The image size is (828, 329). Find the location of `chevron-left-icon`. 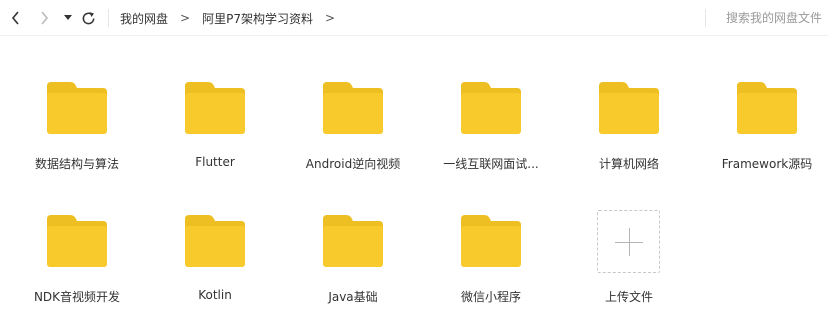

chevron-left-icon is located at coordinates (15, 18).